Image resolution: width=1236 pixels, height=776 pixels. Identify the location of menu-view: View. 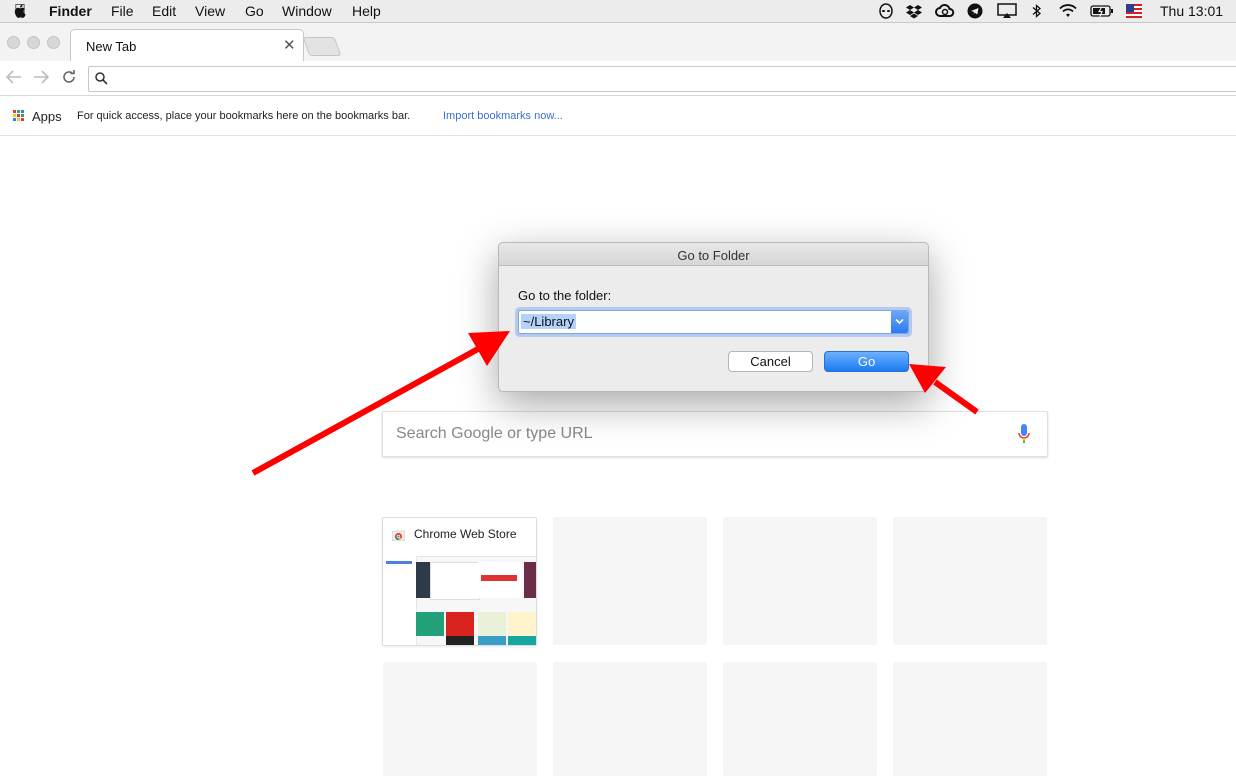
(210, 11).